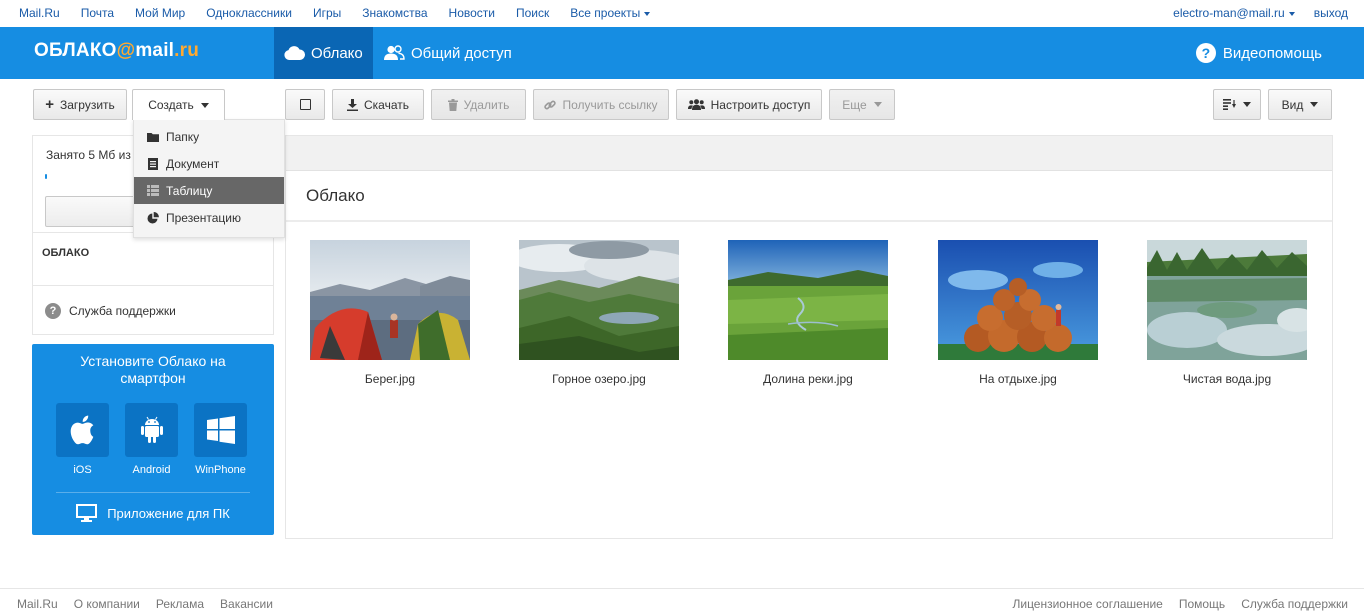  Describe the element at coordinates (87, 104) in the screenshot. I see `upload-label: Загрузить` at that location.